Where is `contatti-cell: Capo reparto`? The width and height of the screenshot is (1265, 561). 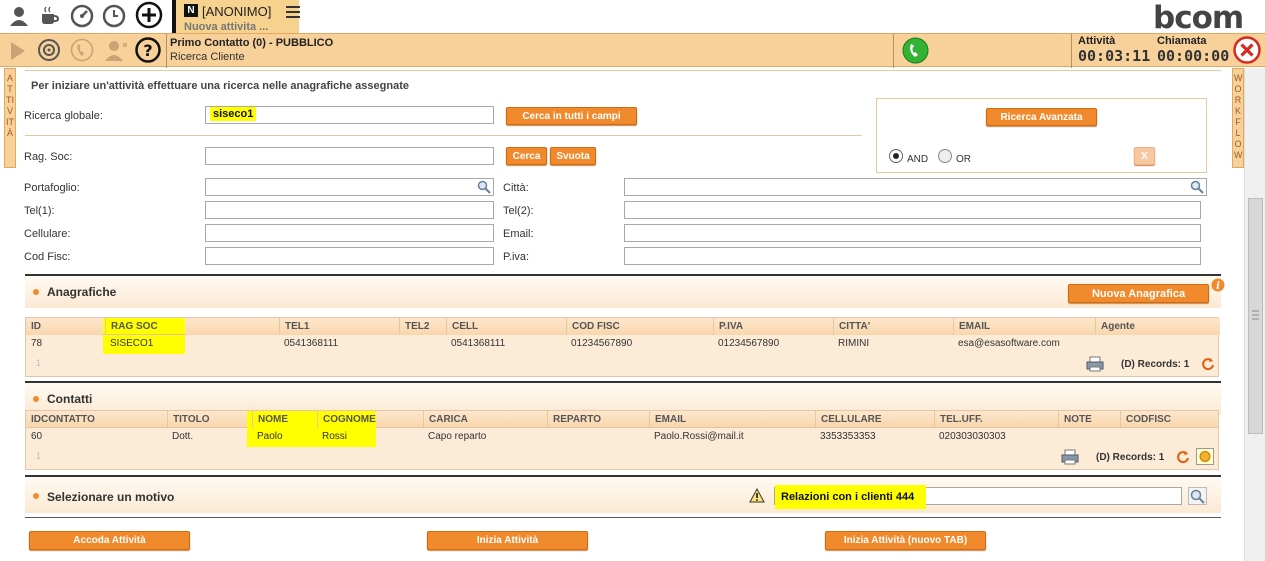
contatti-cell: Capo reparto is located at coordinates (454, 437).